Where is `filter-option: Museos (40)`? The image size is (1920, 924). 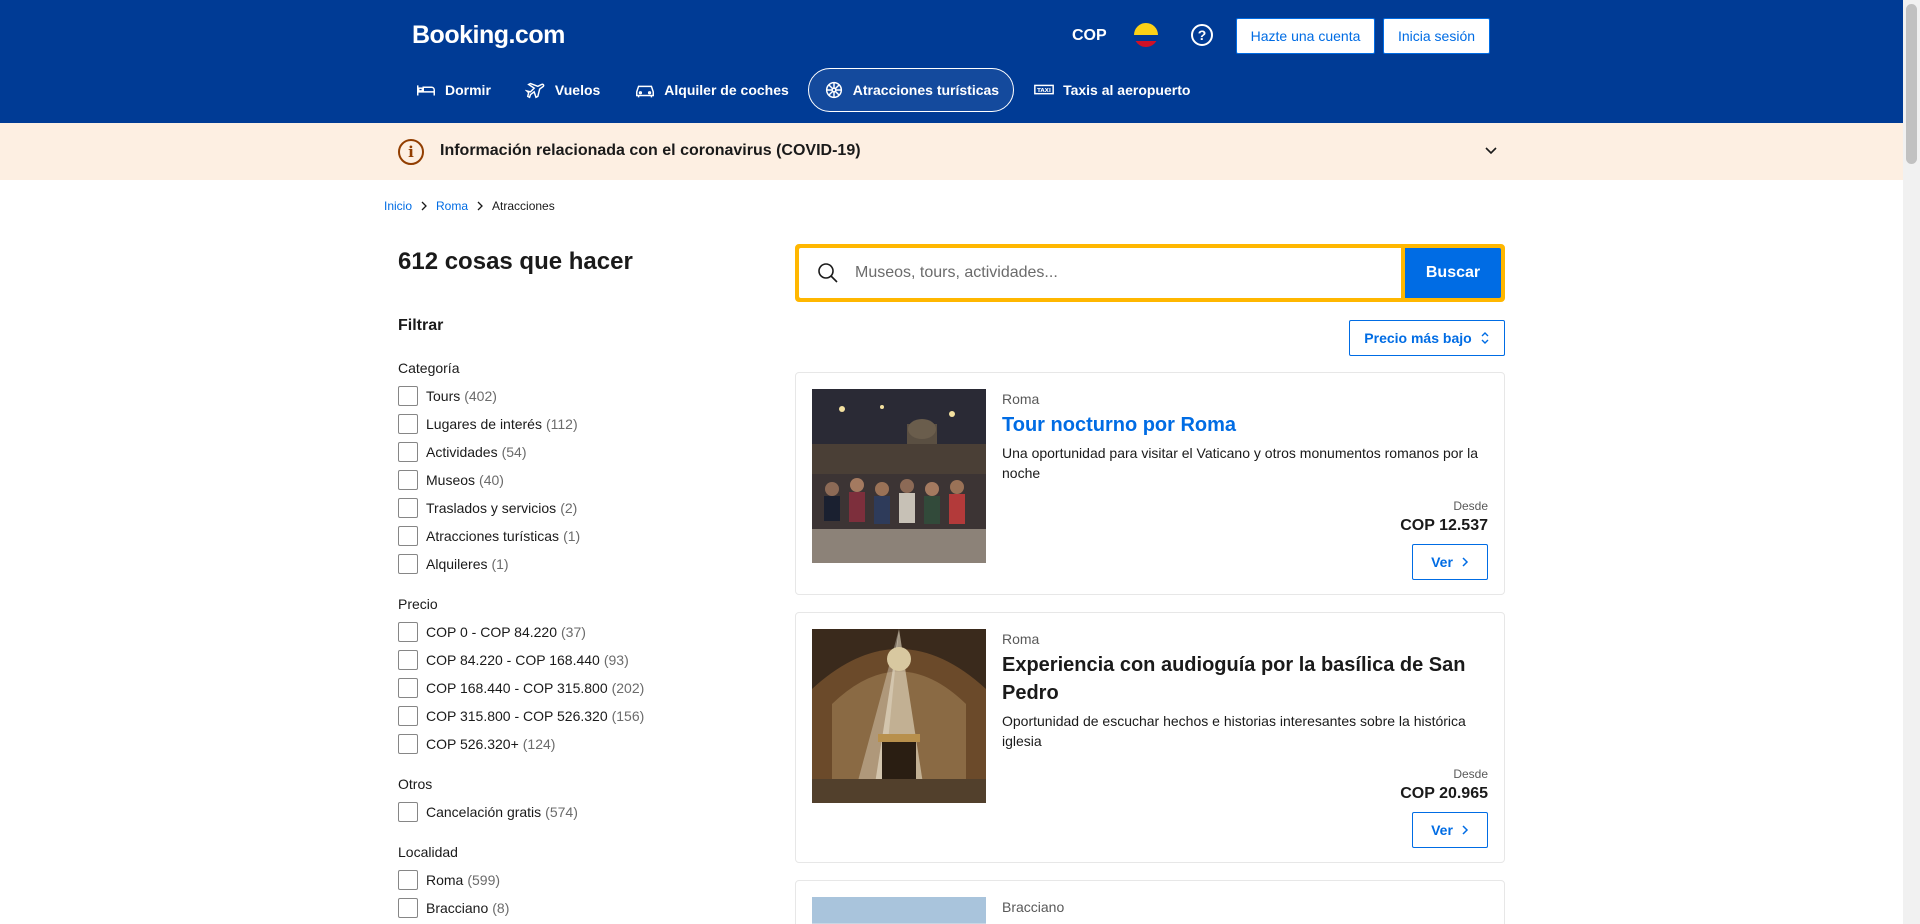 filter-option: Museos (40) is located at coordinates (489, 480).